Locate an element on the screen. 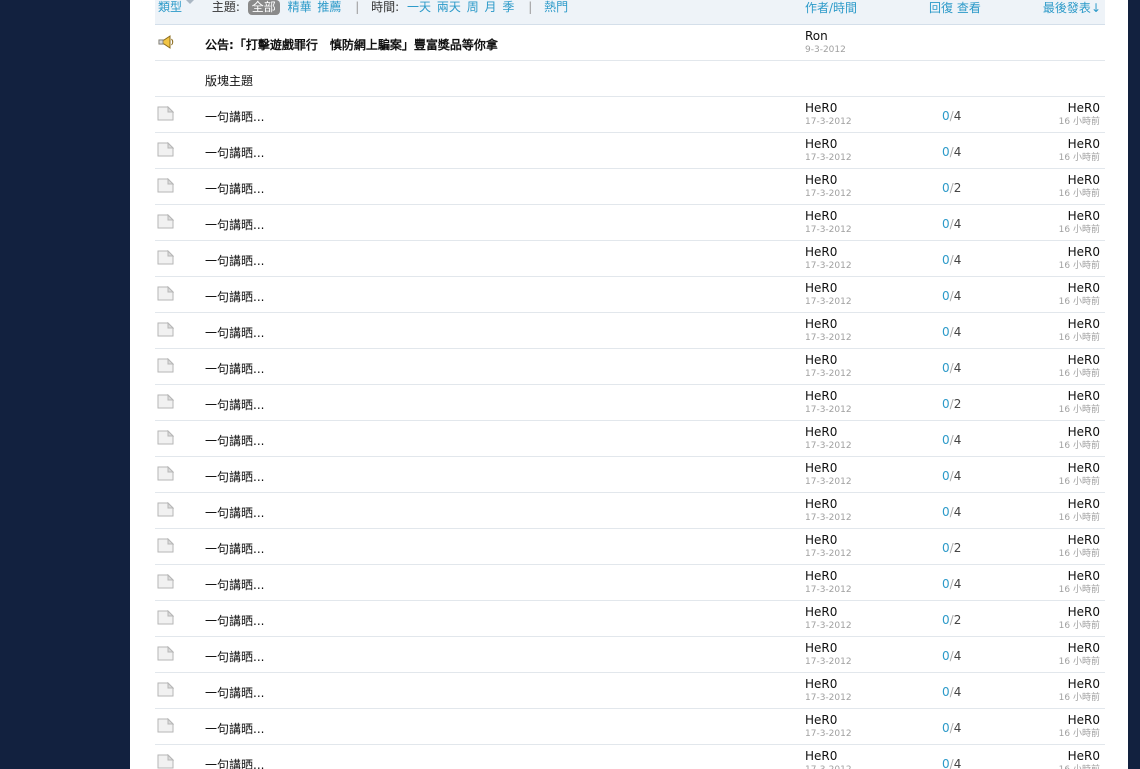 The height and width of the screenshot is (769, 1140). chevron-down-icon is located at coordinates (190, 2).